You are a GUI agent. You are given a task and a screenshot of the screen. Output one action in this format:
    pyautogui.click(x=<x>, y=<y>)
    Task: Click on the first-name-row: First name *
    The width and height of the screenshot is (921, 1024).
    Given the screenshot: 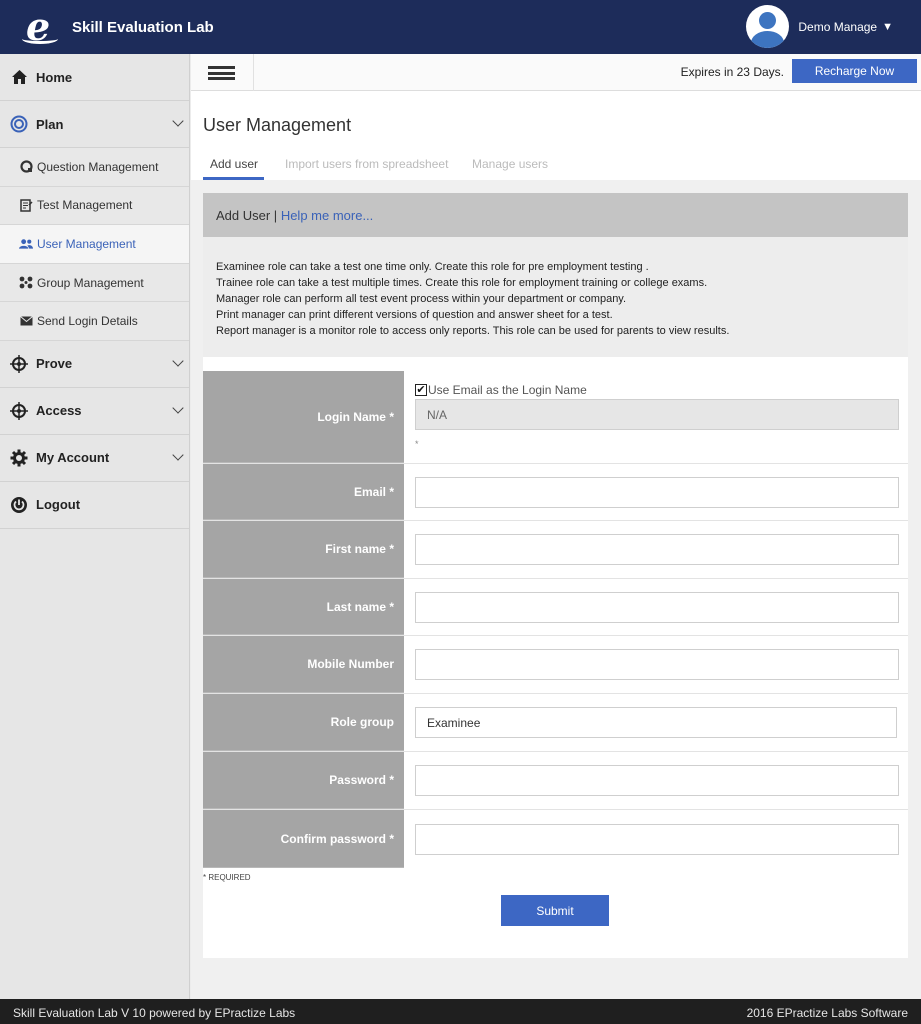 What is the action you would take?
    pyautogui.click(x=555, y=550)
    